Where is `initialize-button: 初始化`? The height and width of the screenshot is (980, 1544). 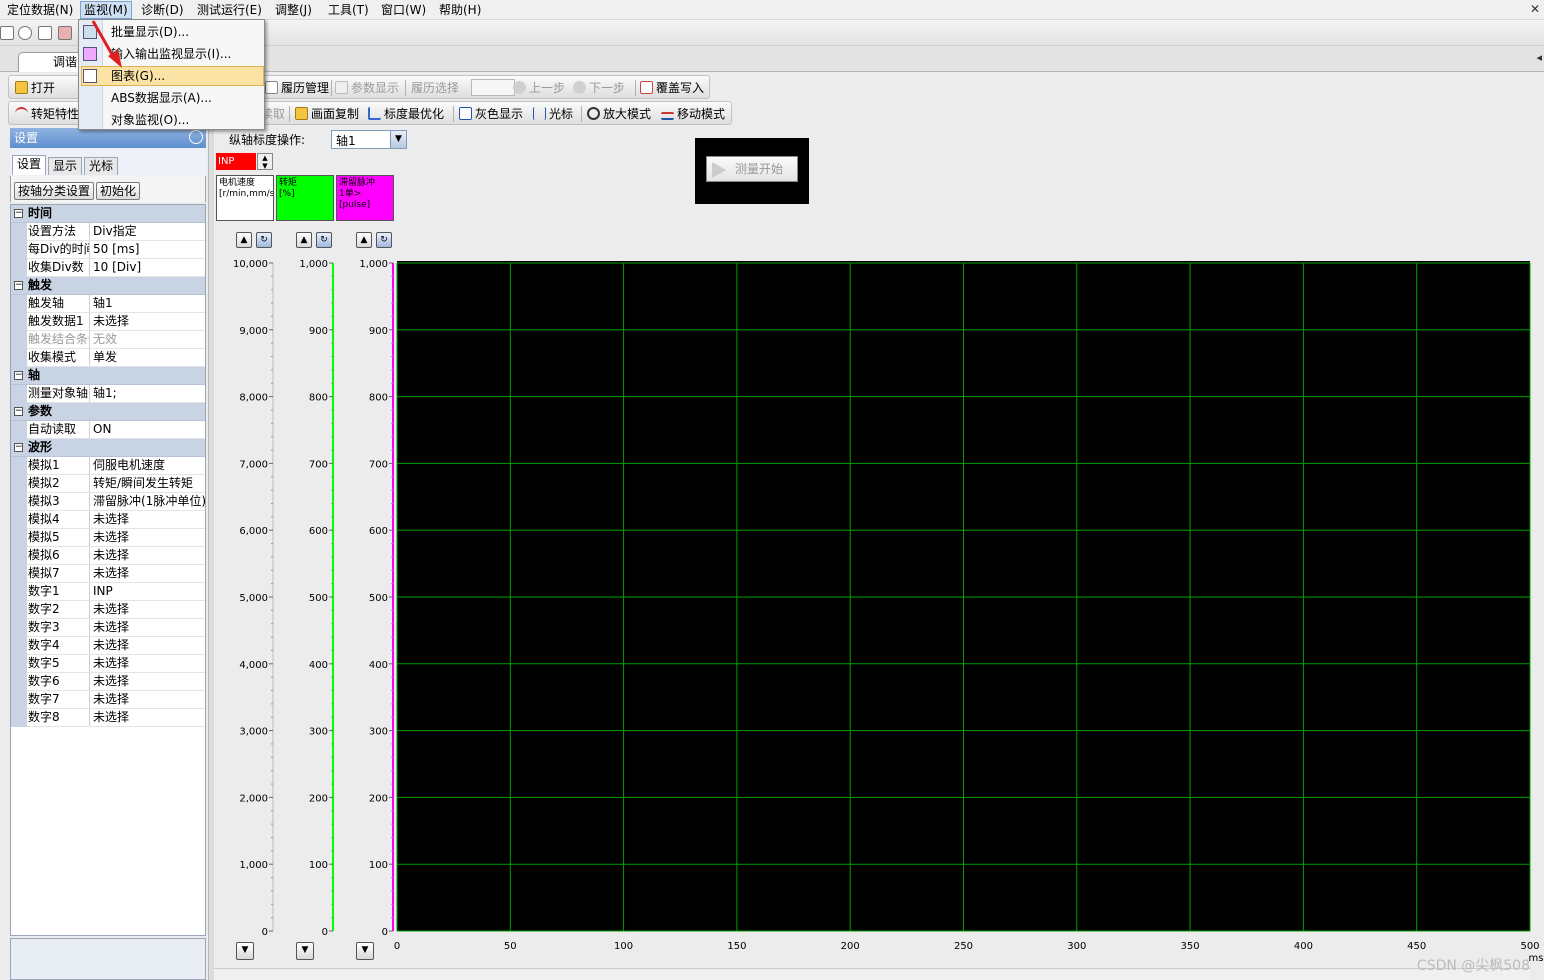
initialize-button: 初始化 is located at coordinates (118, 191).